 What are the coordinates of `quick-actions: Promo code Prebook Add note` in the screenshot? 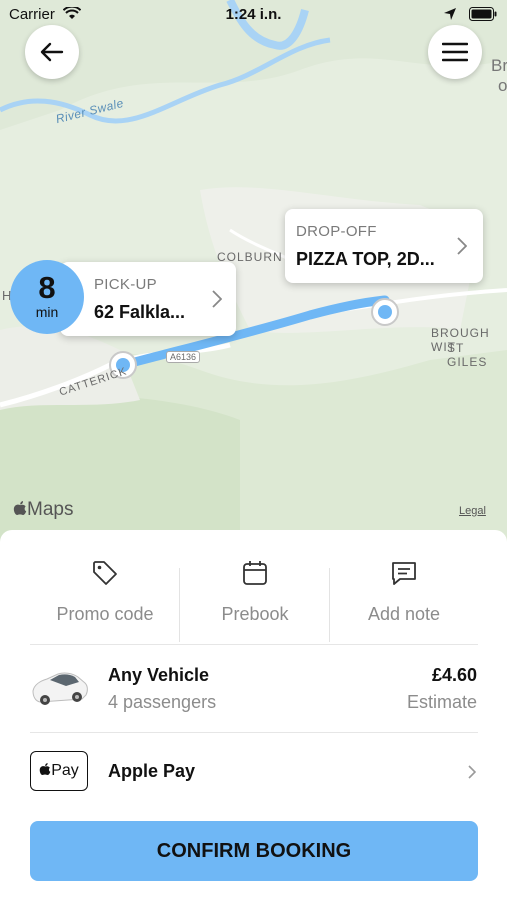 It's located at (254, 596).